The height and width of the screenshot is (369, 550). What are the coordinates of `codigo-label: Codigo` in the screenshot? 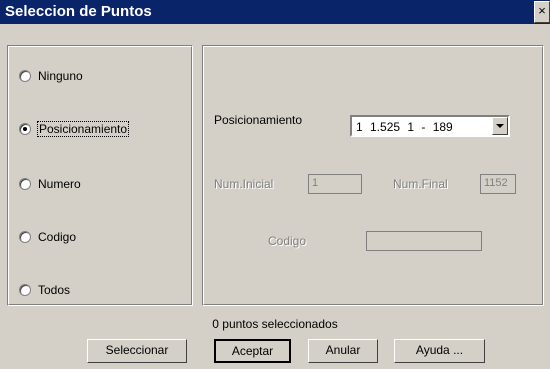 It's located at (287, 241).